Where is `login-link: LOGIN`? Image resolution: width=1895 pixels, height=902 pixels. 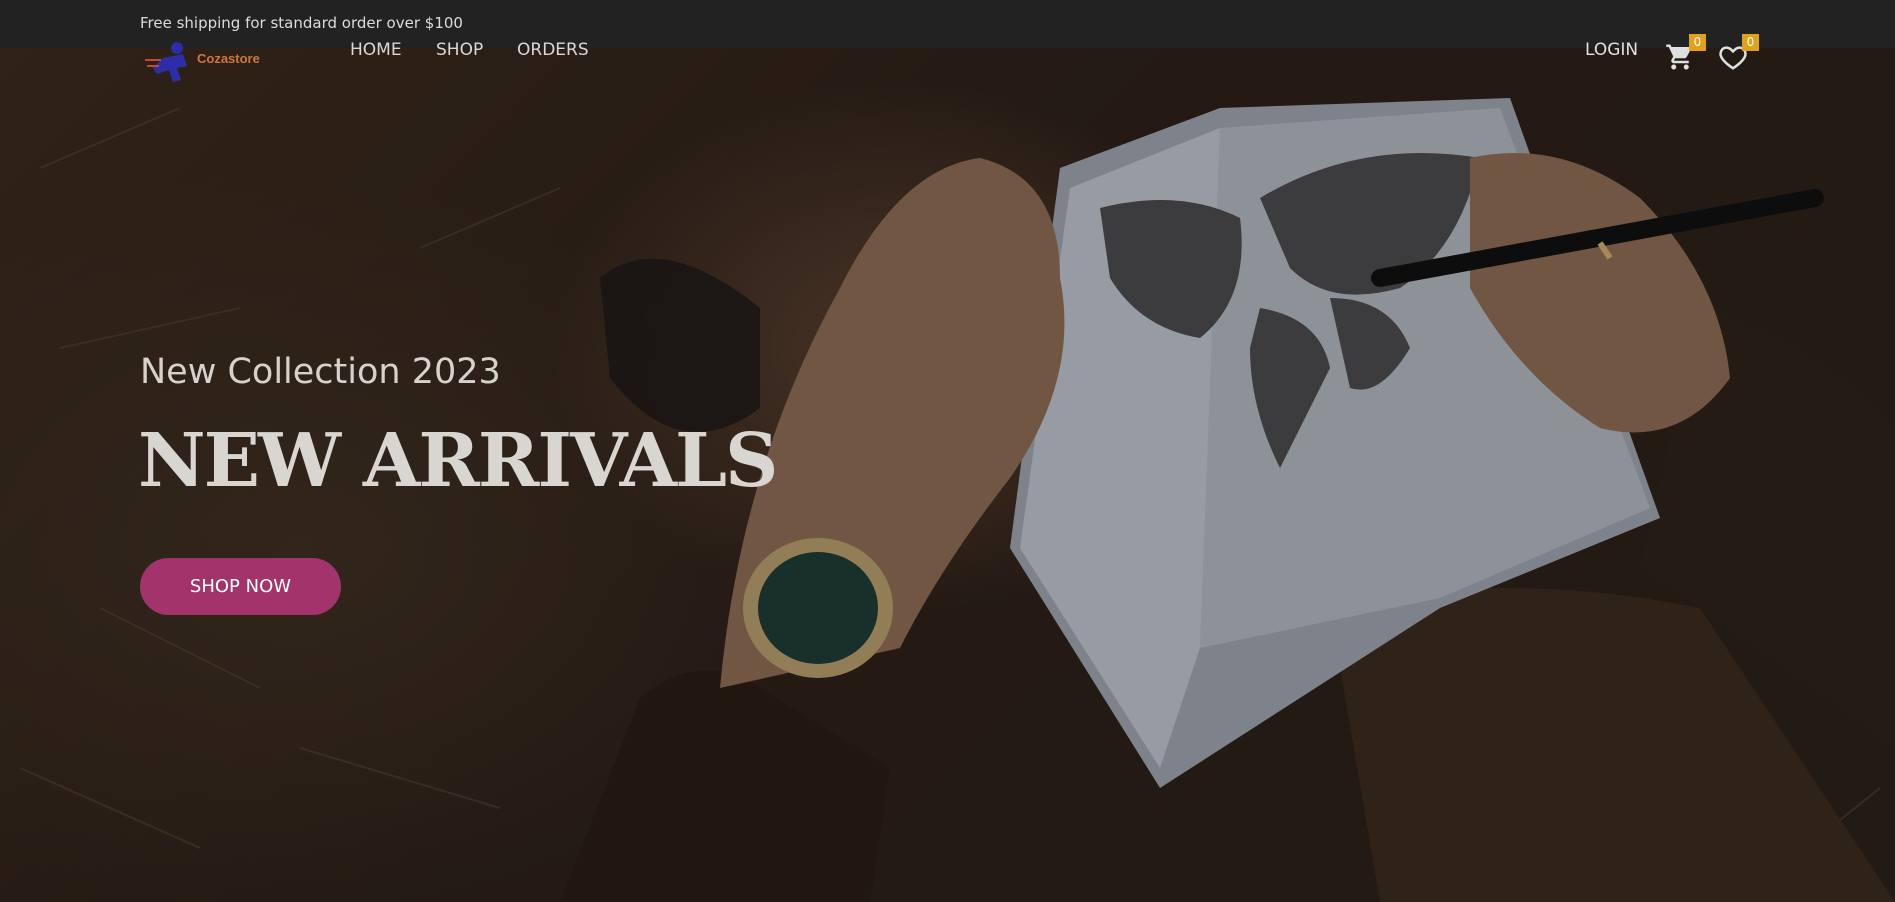
login-link: LOGIN is located at coordinates (1611, 50).